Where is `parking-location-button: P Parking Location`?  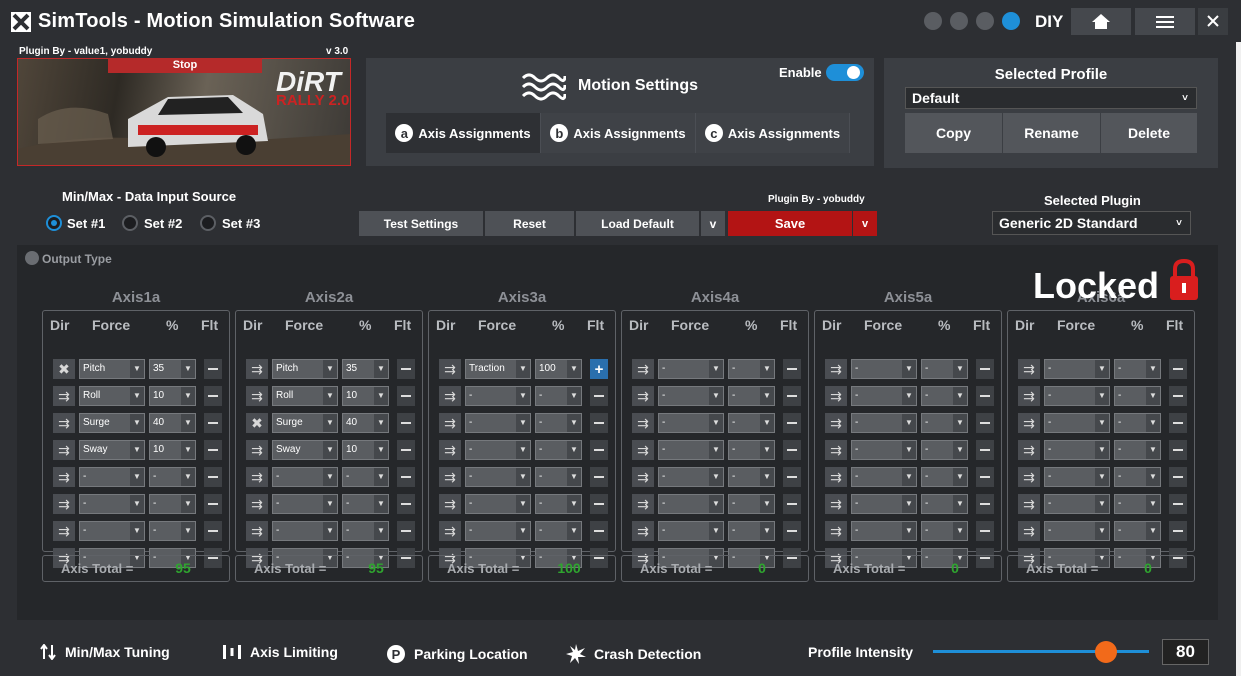
parking-location-button: P Parking Location is located at coordinates (457, 654).